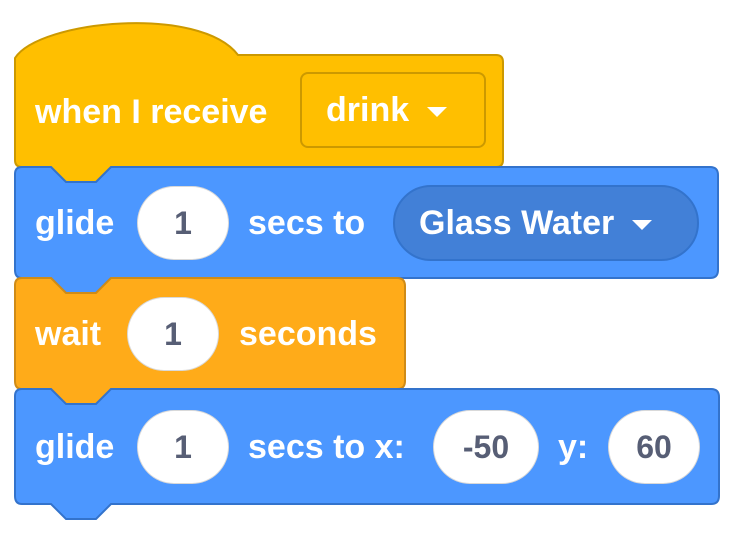 This screenshot has width=735, height=536. Describe the element at coordinates (368, 109) in the screenshot. I see `message-dropdown-value: drink` at that location.